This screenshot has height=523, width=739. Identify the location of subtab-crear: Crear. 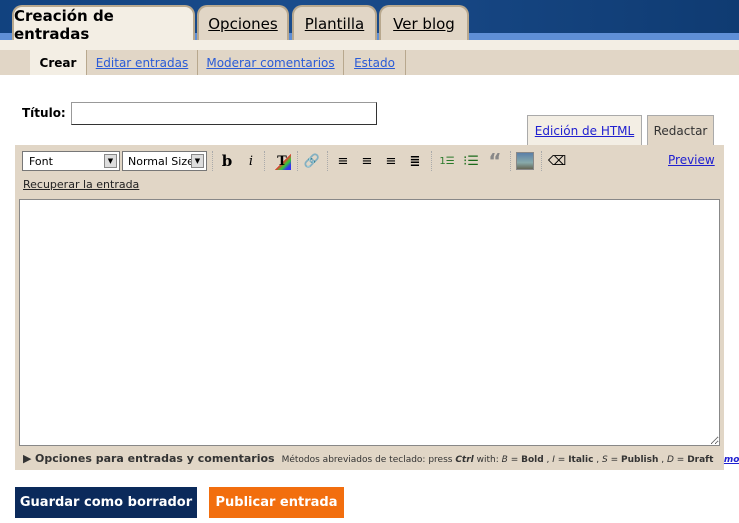
(58, 62).